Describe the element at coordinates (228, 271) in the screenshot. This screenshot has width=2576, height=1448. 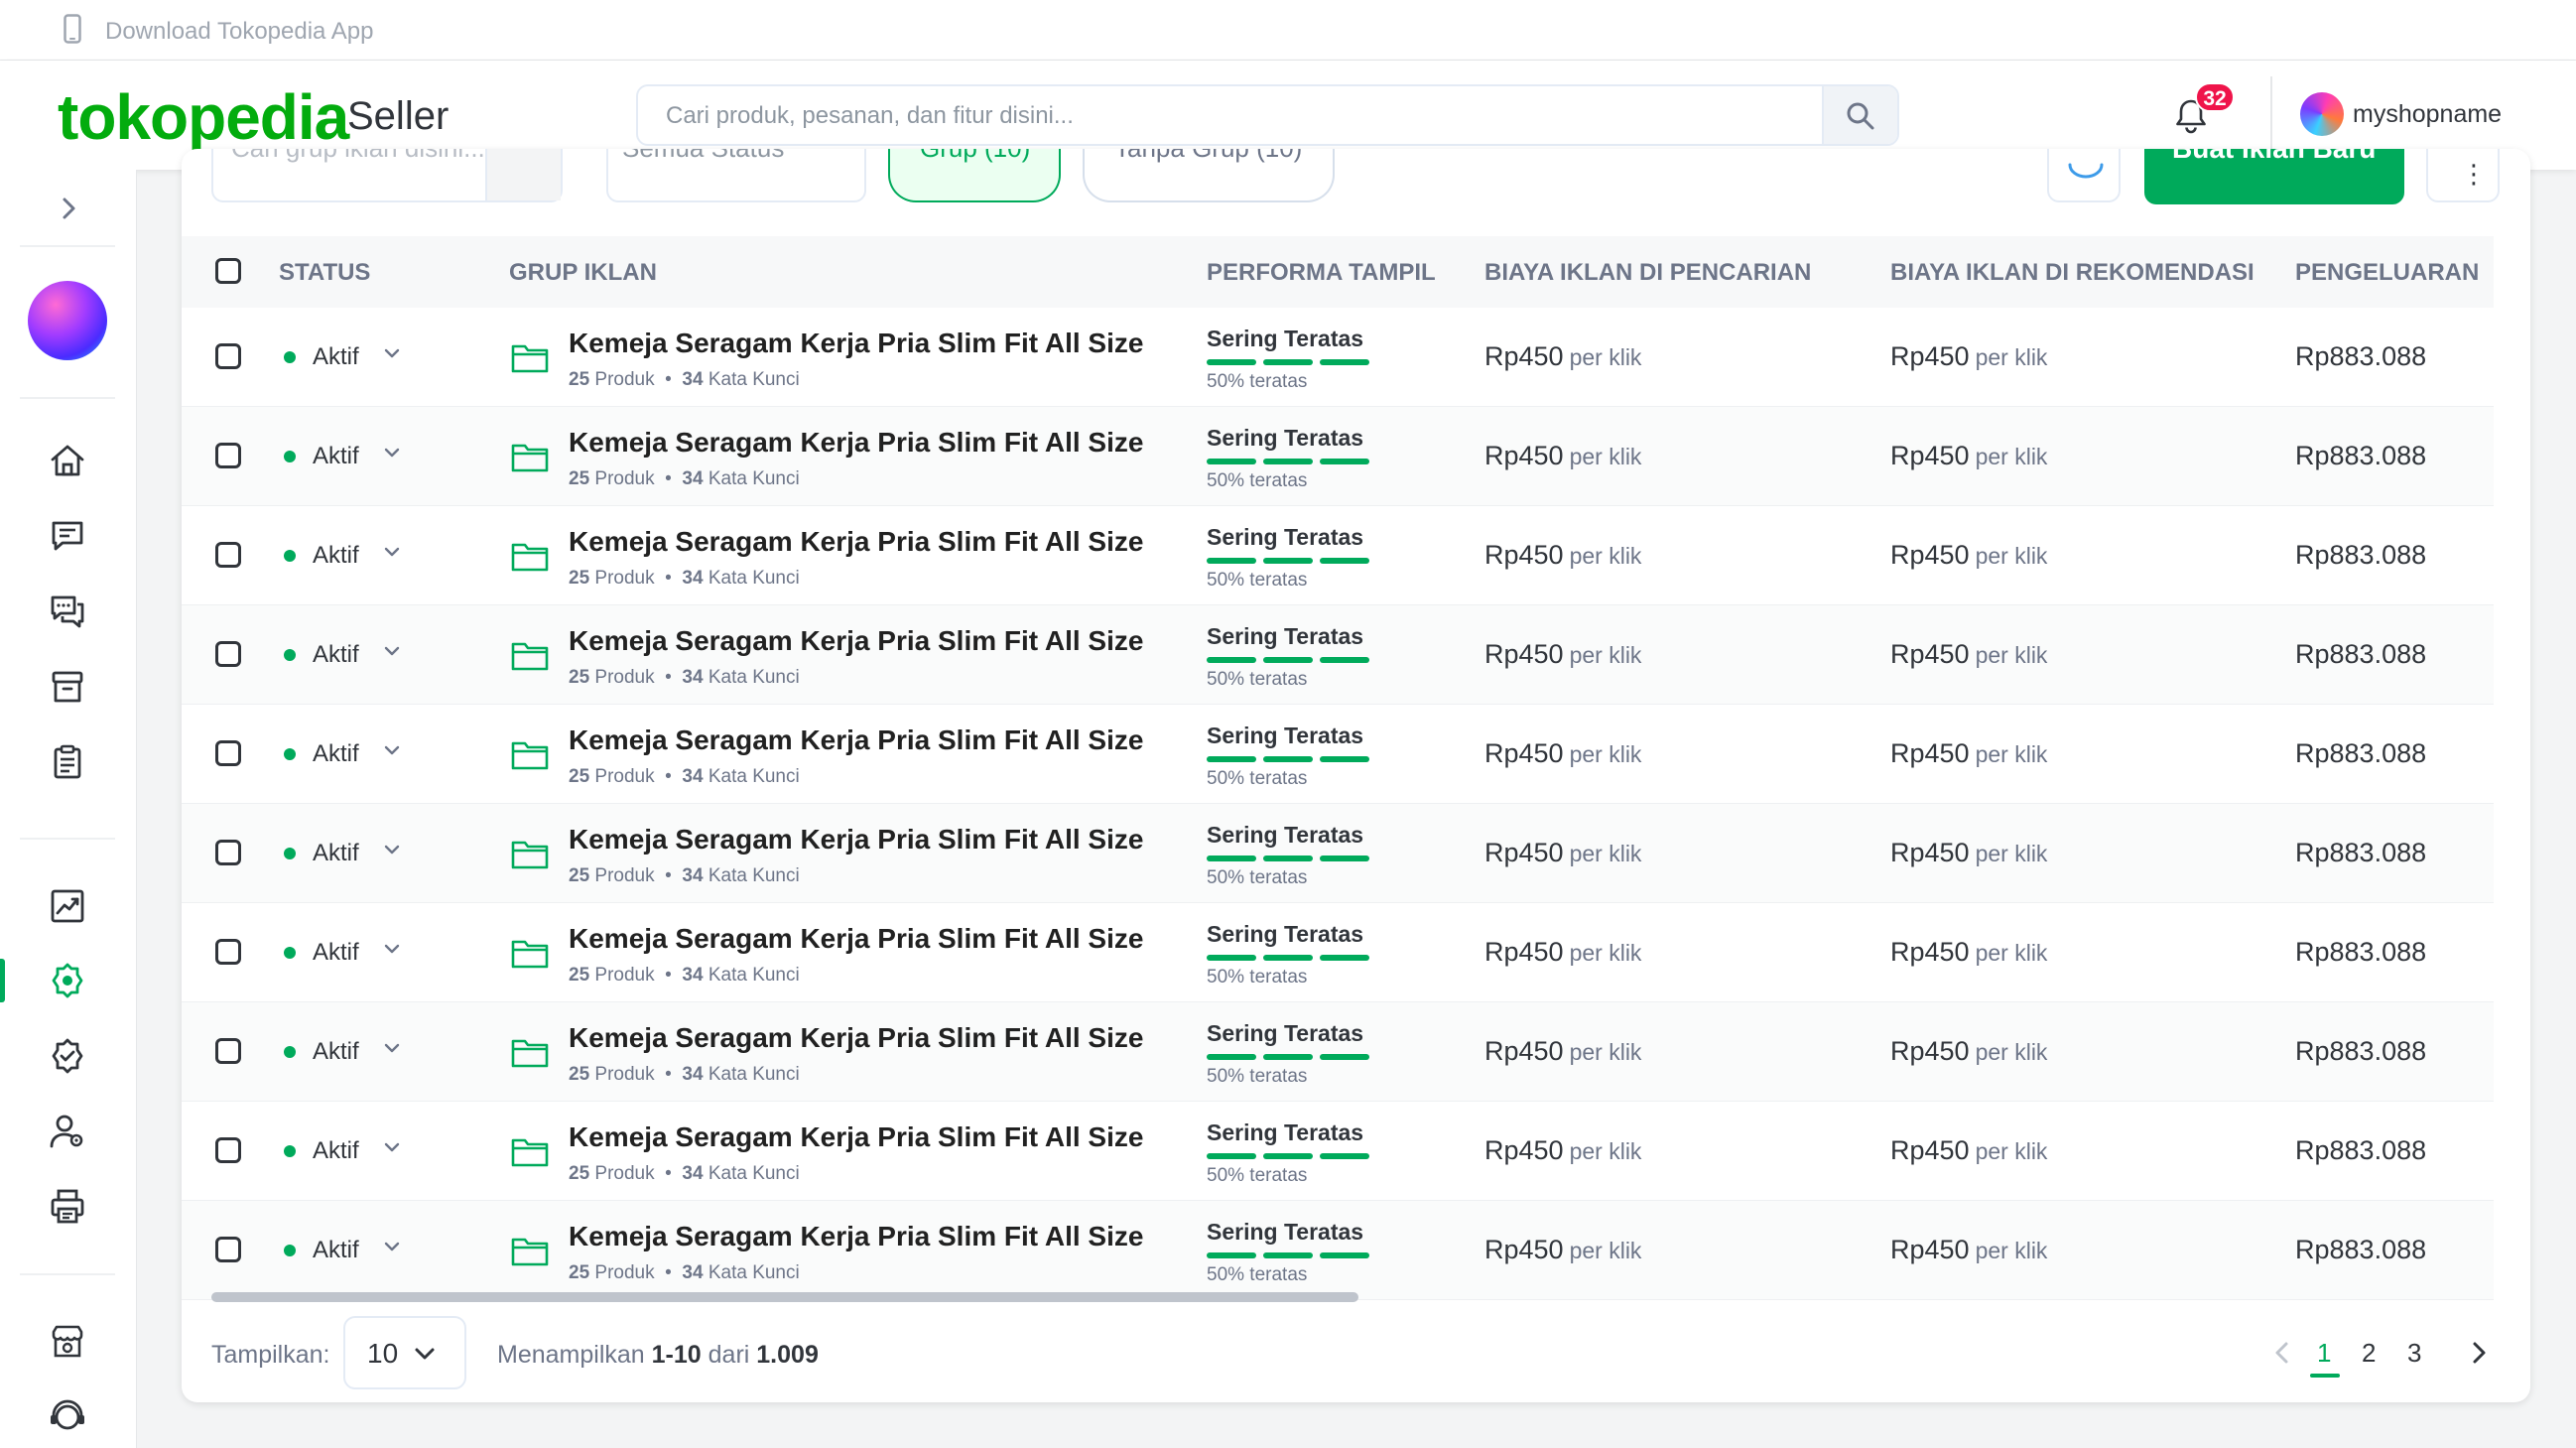
I see `select-all-checkbox` at that location.